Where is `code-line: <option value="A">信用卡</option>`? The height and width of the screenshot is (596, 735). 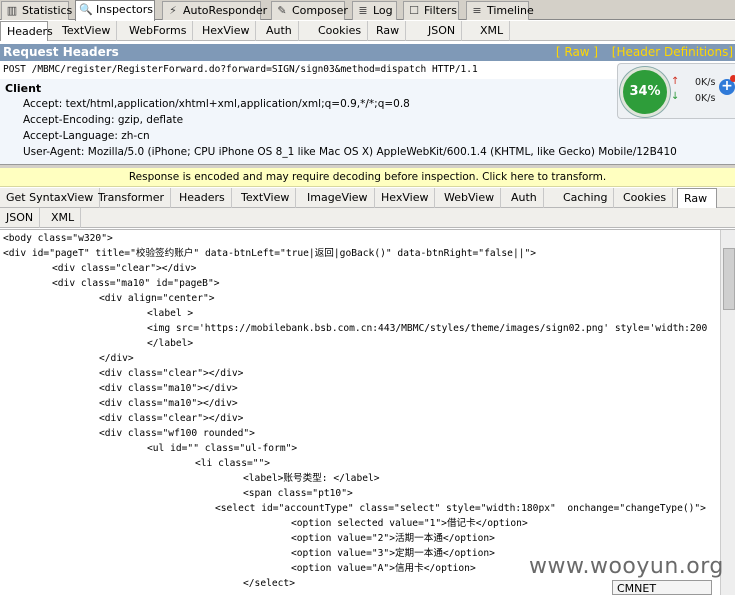 code-line: <option value="A">信用卡</option> is located at coordinates (383, 568).